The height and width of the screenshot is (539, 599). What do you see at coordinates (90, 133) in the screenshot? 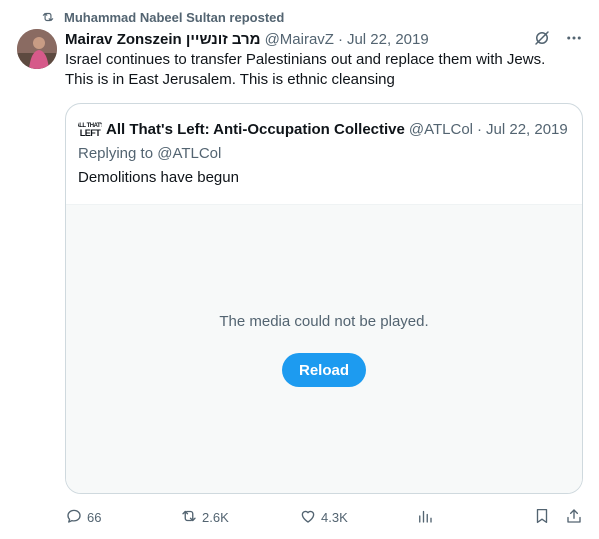
I see `svg-text: LEFT` at bounding box center [90, 133].